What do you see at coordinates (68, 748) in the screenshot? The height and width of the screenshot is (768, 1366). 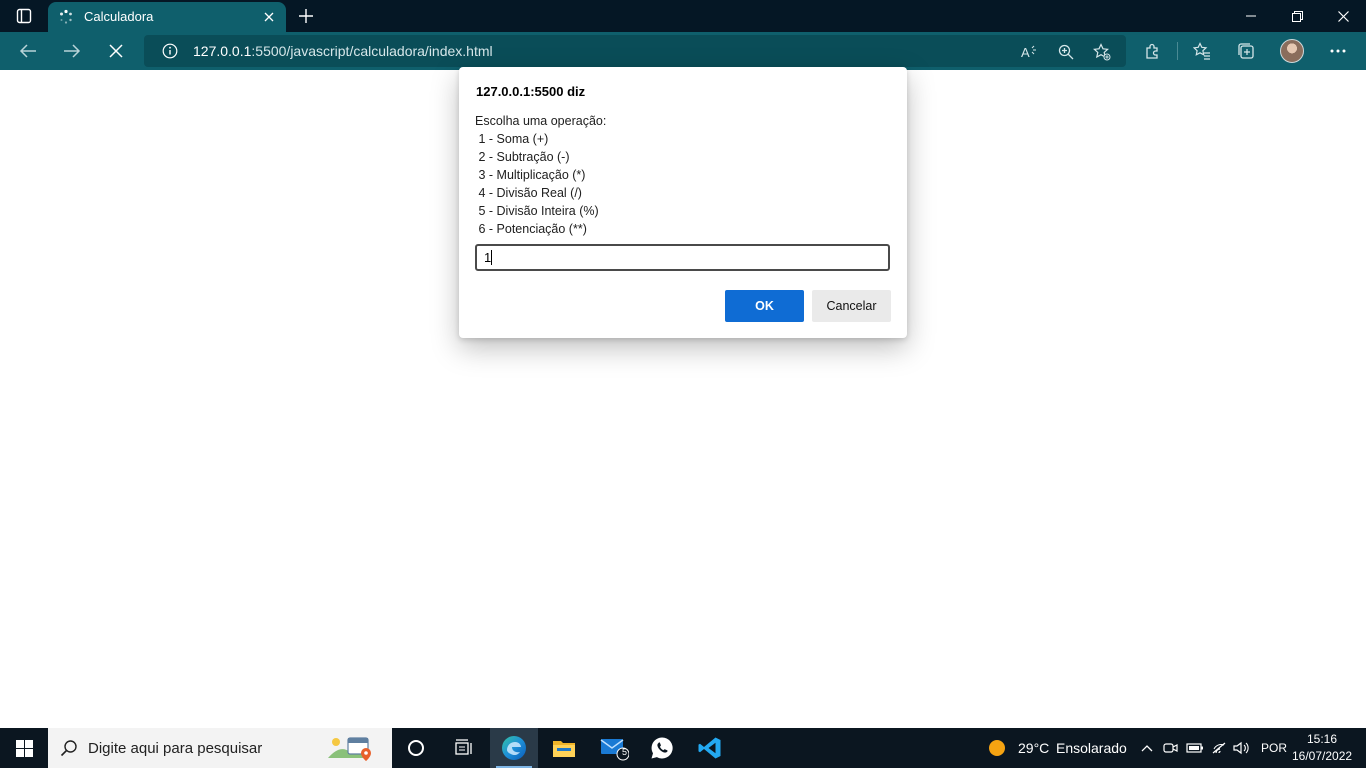 I see `search-icon` at bounding box center [68, 748].